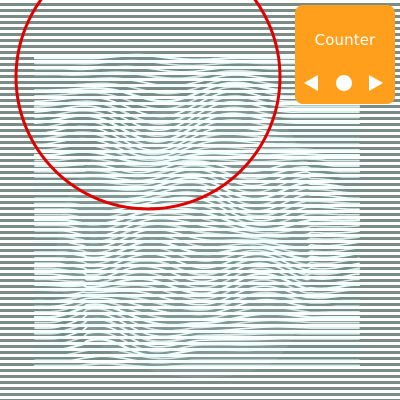 This screenshot has width=400, height=400. I want to click on next-button, so click(375, 83).